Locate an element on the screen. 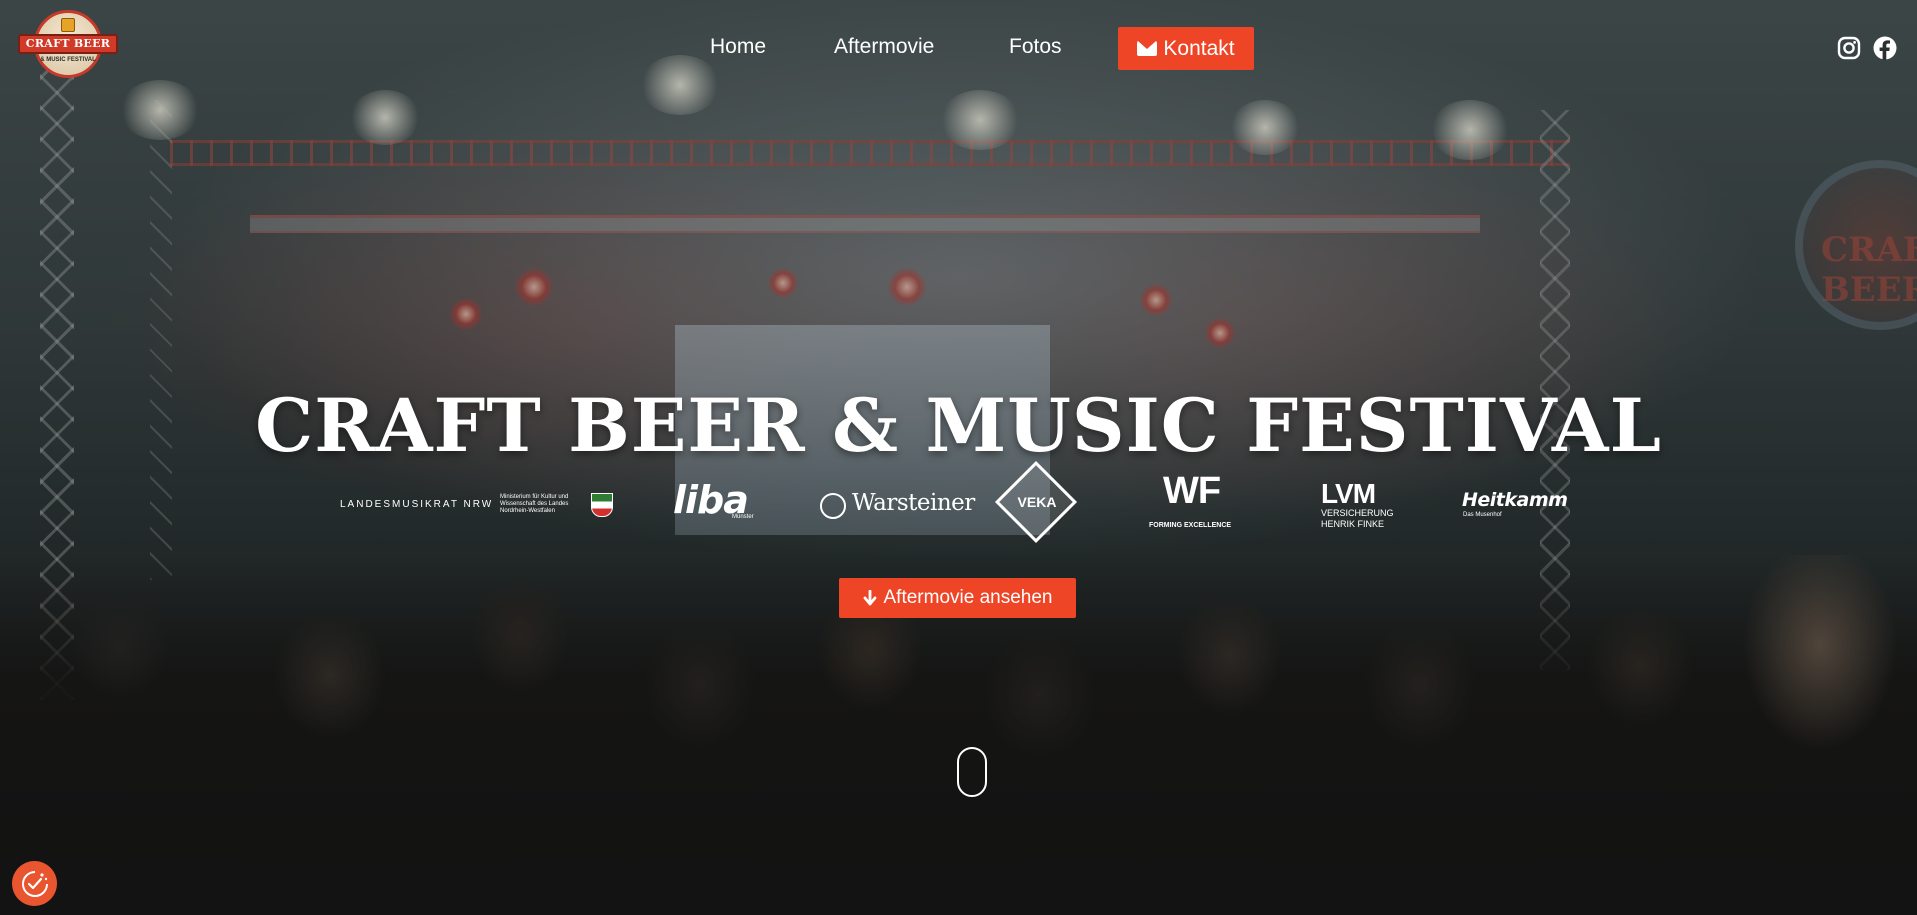  scroll-down-mouse-icon is located at coordinates (972, 772).